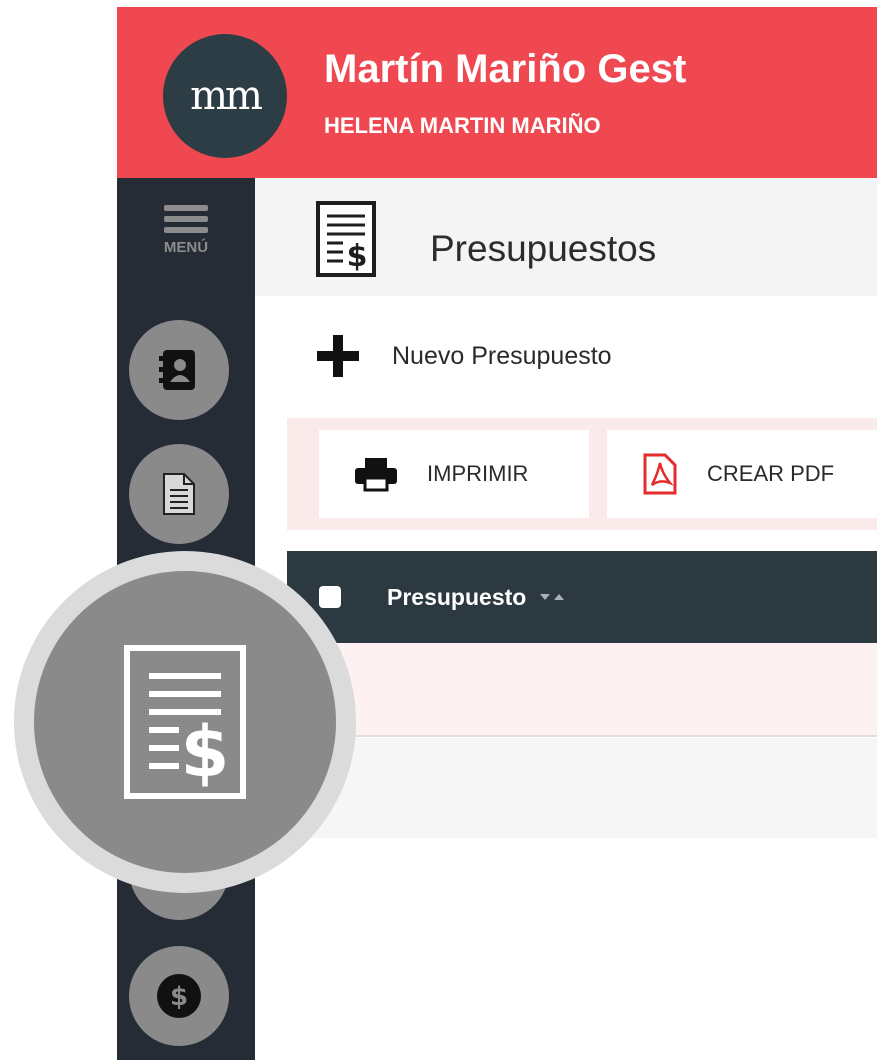 Image resolution: width=877 pixels, height=1060 pixels. What do you see at coordinates (505, 69) in the screenshot?
I see `app-title: Martín Mariño Gest` at bounding box center [505, 69].